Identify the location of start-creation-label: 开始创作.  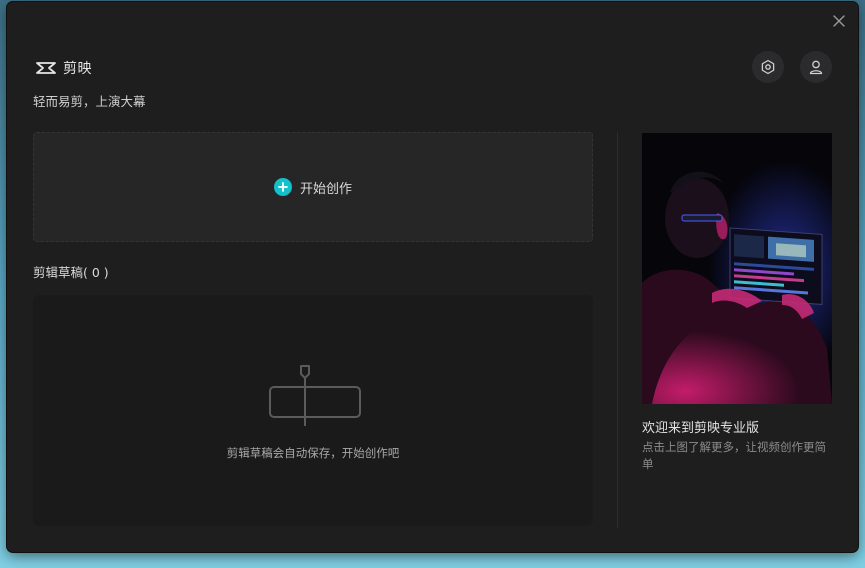
(325, 189).